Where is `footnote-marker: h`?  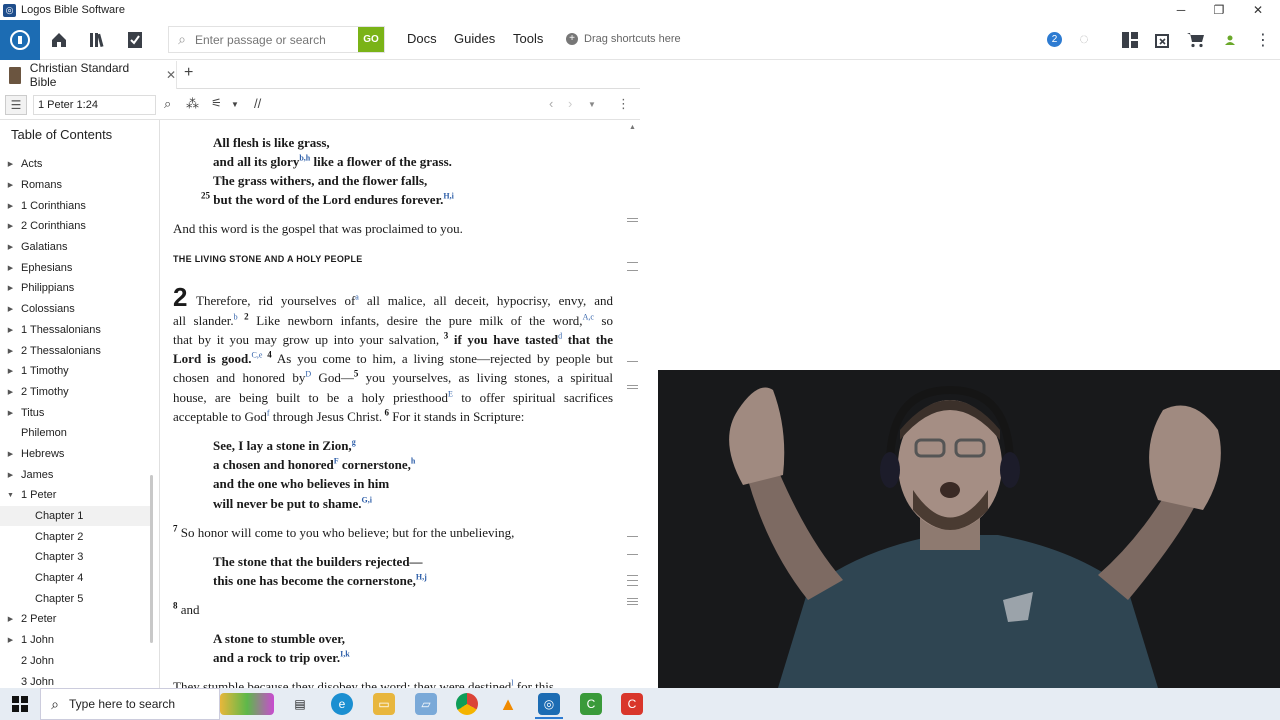
footnote-marker: h is located at coordinates (413, 461).